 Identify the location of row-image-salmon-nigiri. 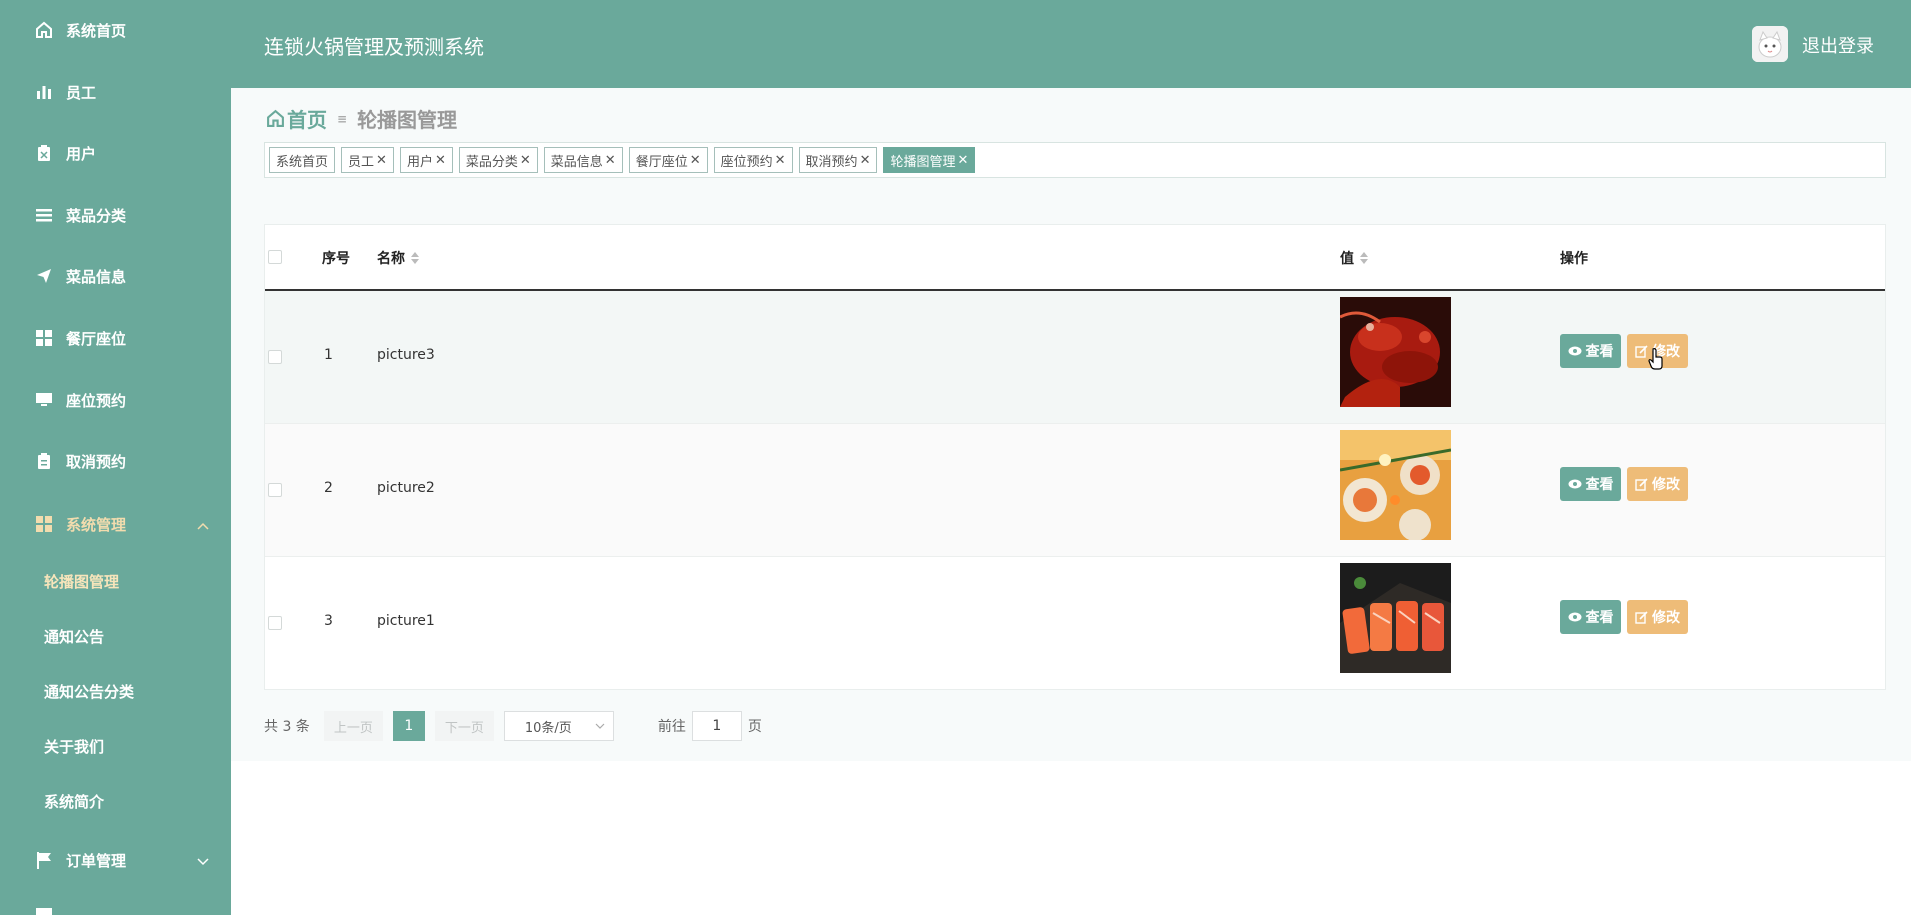
(1395, 618).